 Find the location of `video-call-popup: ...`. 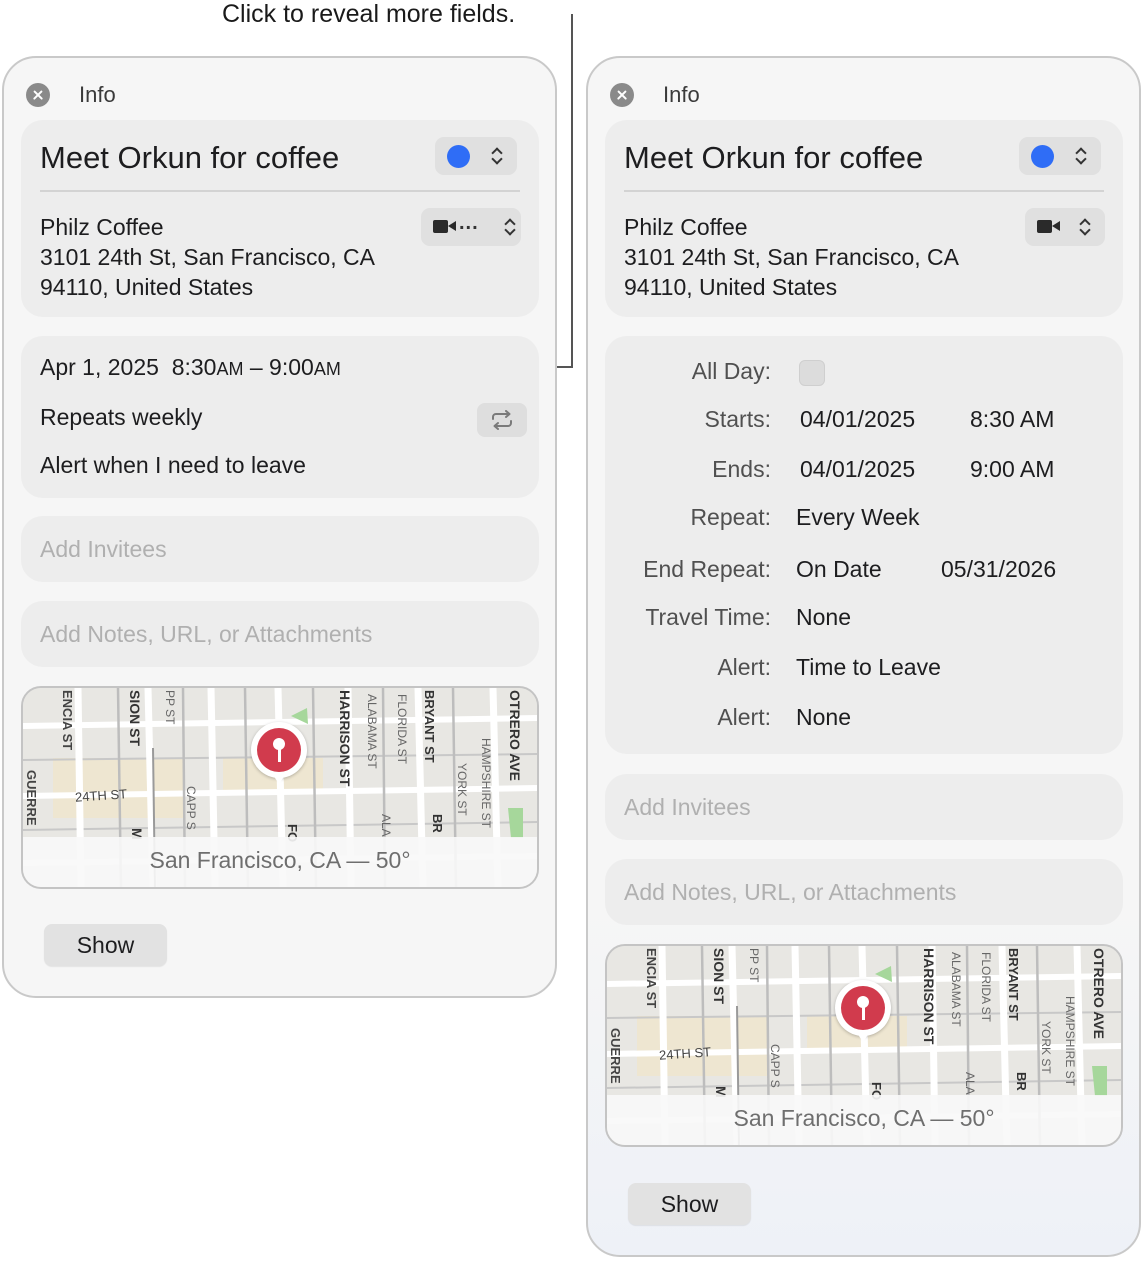

video-call-popup: ... is located at coordinates (471, 227).